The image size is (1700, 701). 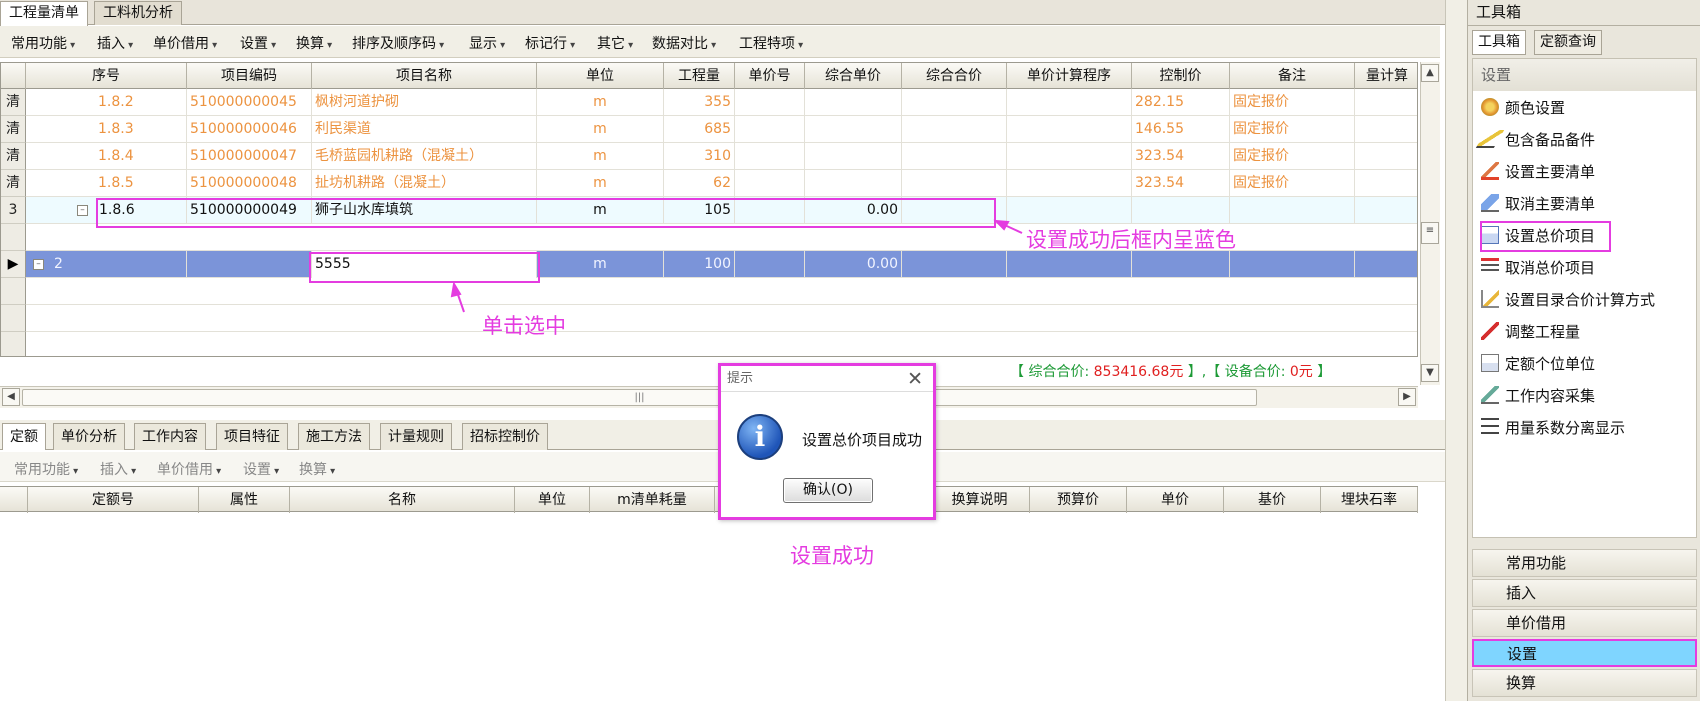 I want to click on bottom-toolbar-convert: 换算, so click(x=317, y=469).